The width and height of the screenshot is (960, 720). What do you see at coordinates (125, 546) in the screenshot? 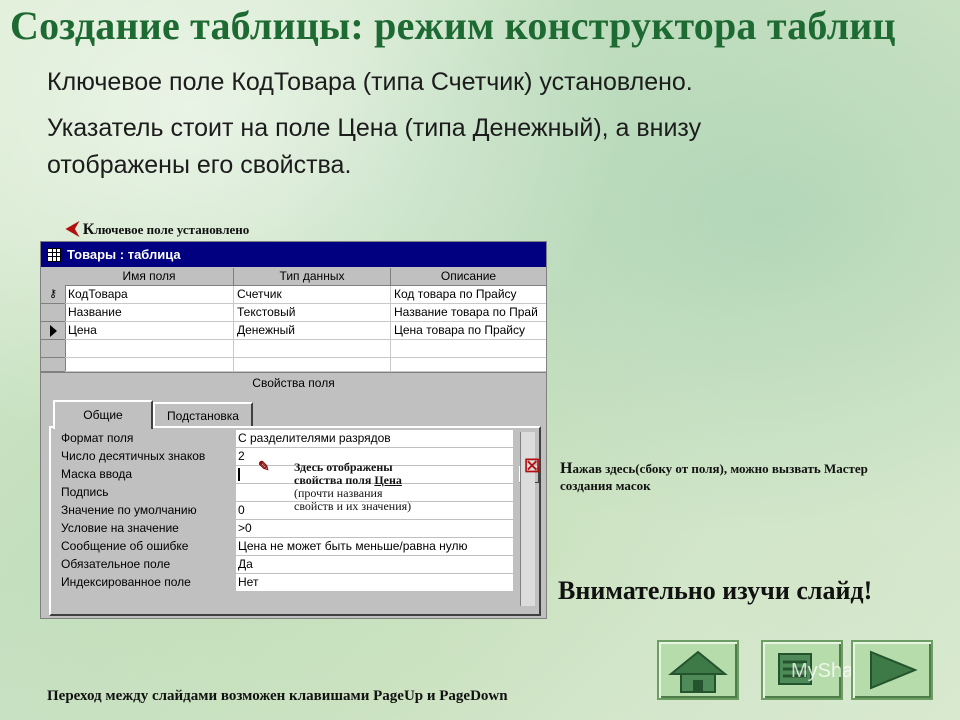
I see `property-label: Сообщение об ошибке` at bounding box center [125, 546].